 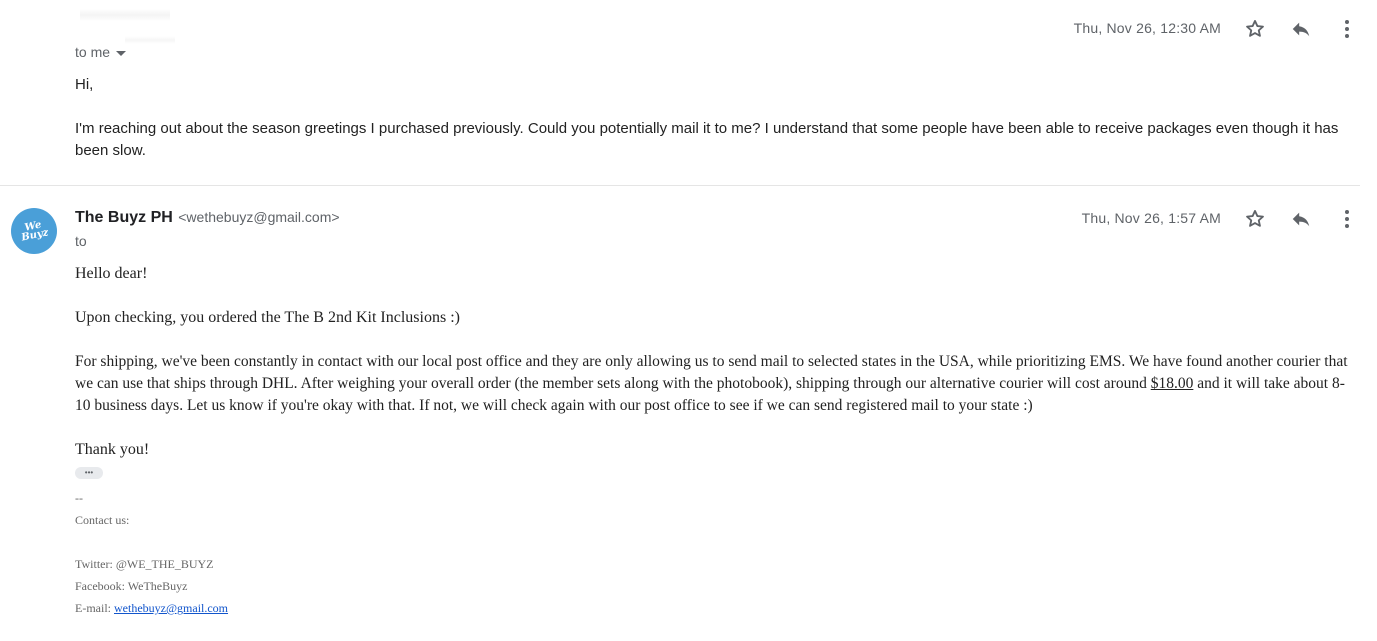 I want to click on message-date: Thu, Nov 26, 1:57 AM, so click(x=1151, y=218).